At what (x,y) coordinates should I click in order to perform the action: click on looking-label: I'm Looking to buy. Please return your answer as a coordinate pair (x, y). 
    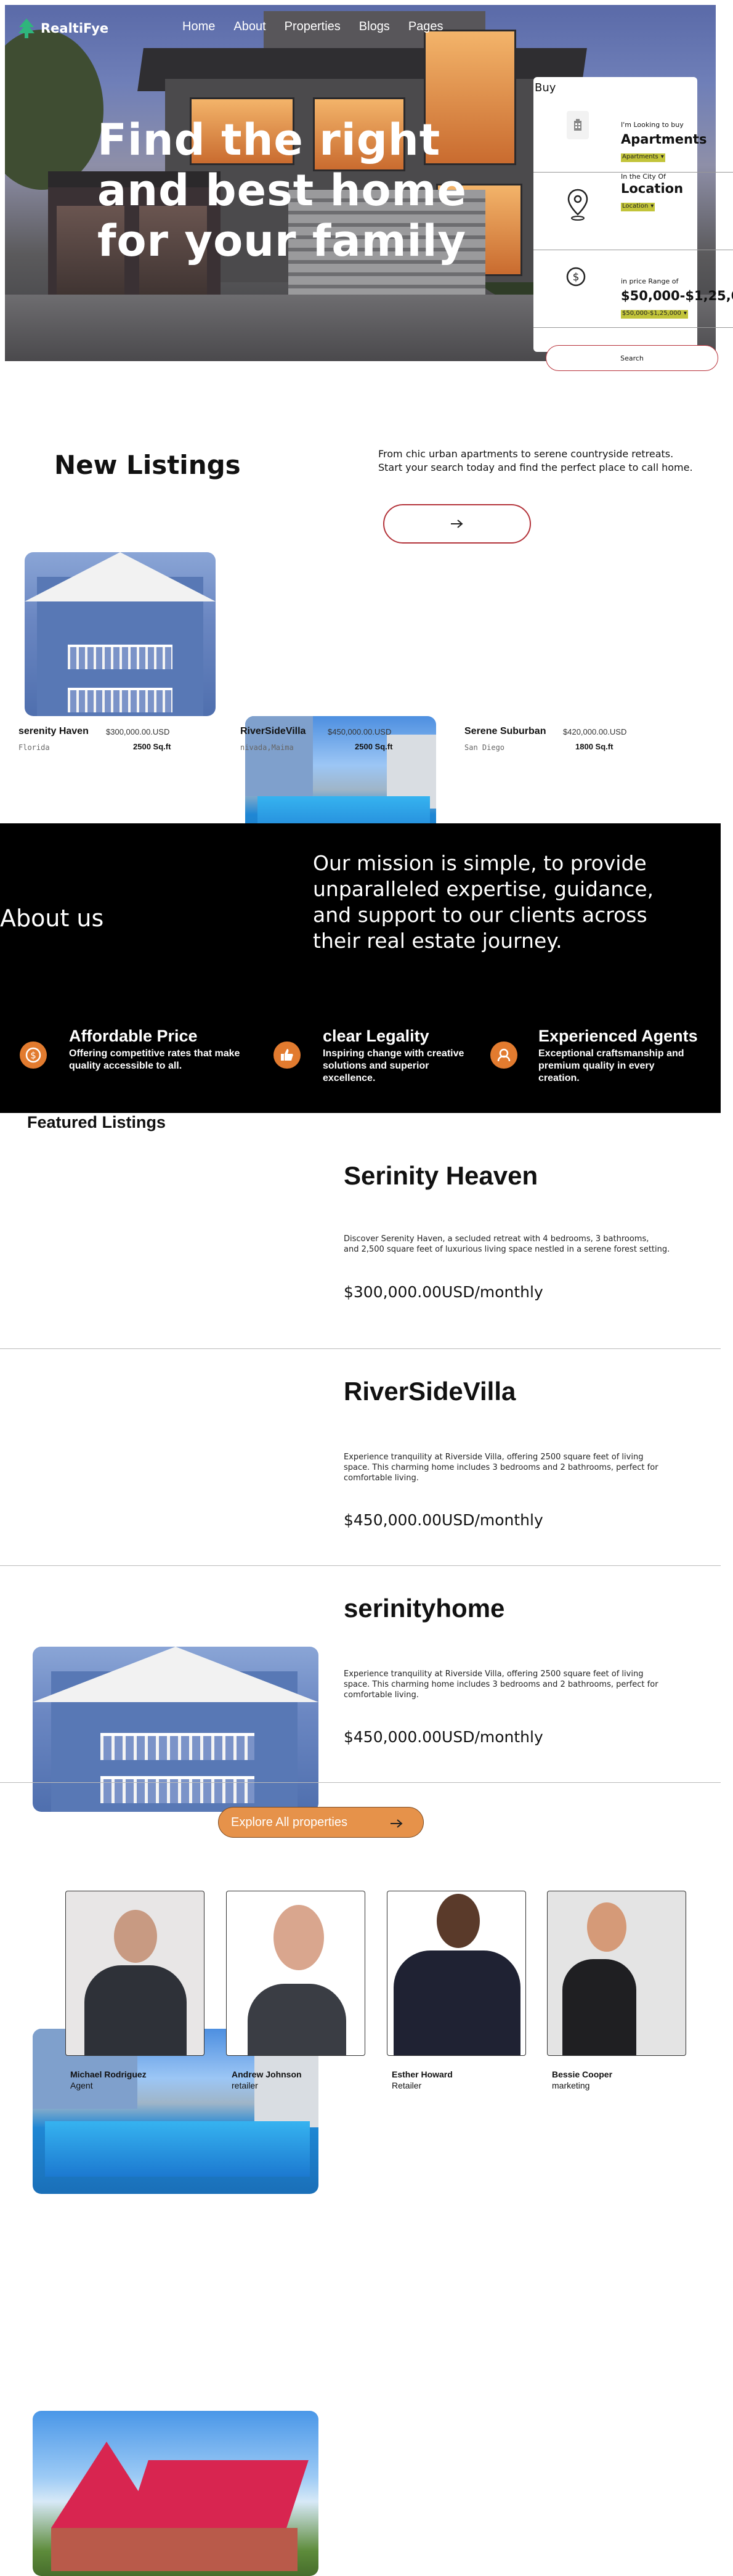
    Looking at the image, I should click on (652, 125).